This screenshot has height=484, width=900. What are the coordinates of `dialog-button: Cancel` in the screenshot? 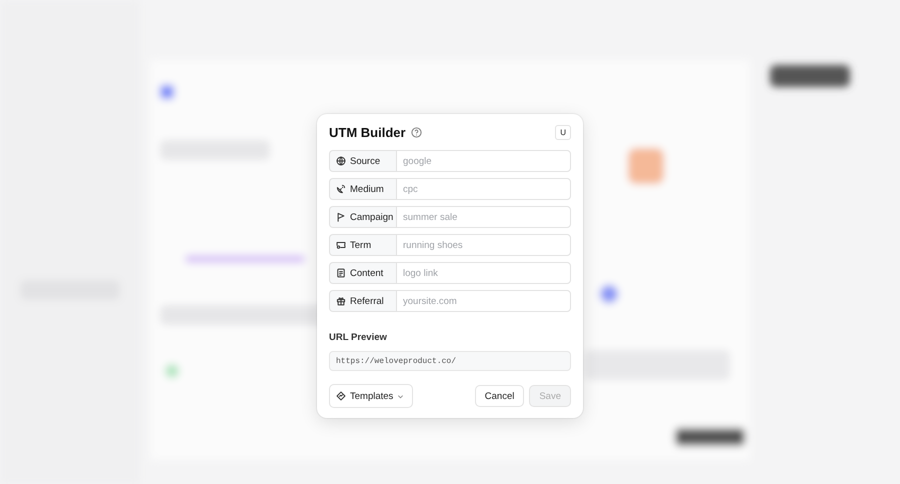 It's located at (499, 396).